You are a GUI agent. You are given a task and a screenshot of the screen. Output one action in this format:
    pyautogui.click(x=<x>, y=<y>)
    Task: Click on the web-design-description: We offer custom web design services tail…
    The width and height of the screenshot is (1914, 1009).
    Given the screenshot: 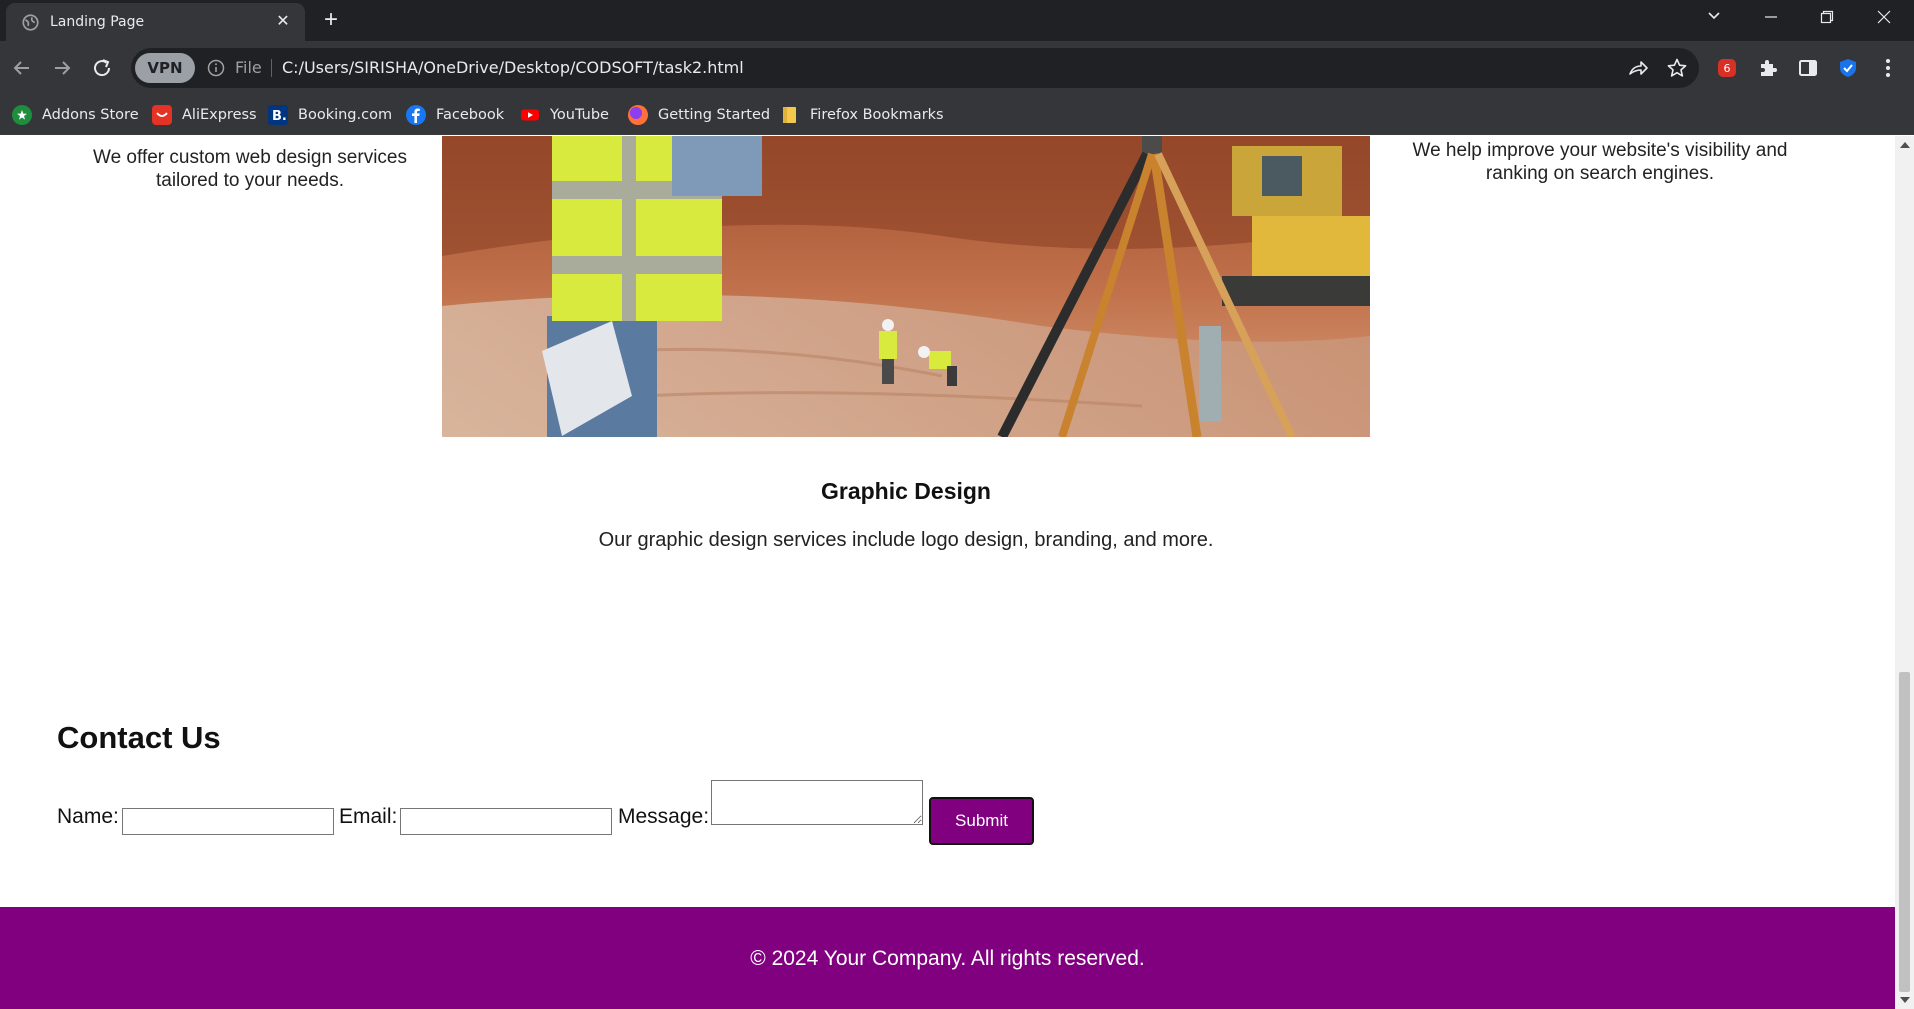 What is the action you would take?
    pyautogui.click(x=250, y=169)
    